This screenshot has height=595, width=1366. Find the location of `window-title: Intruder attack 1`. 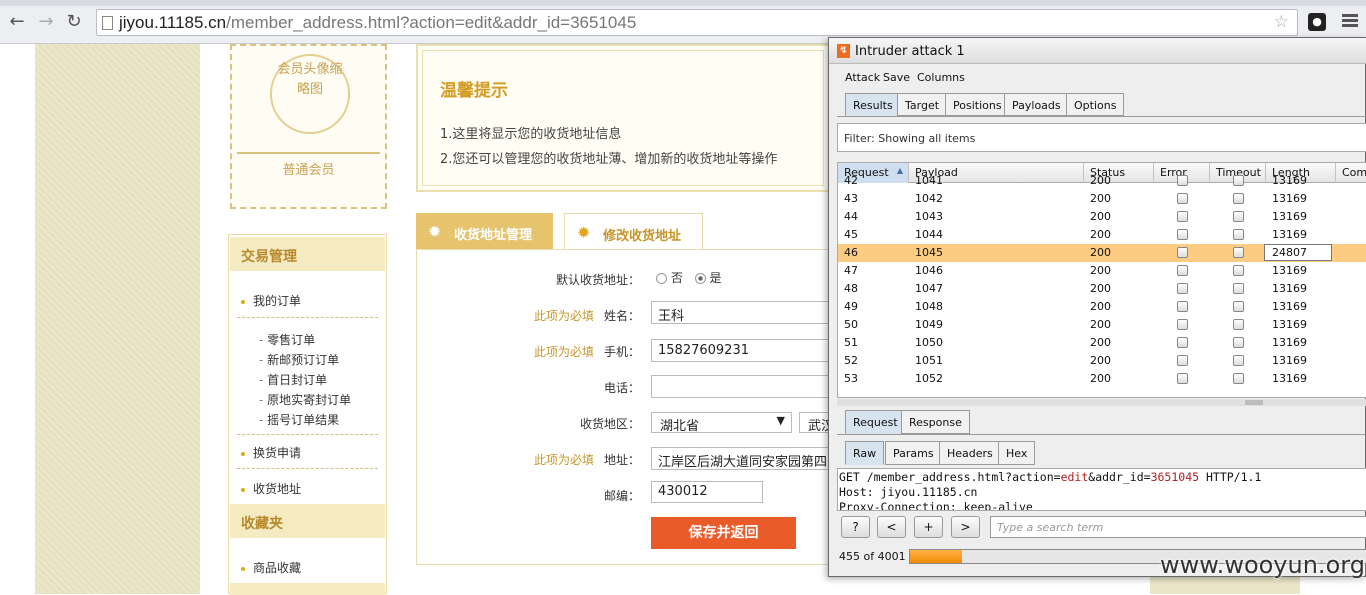

window-title: Intruder attack 1 is located at coordinates (910, 51).